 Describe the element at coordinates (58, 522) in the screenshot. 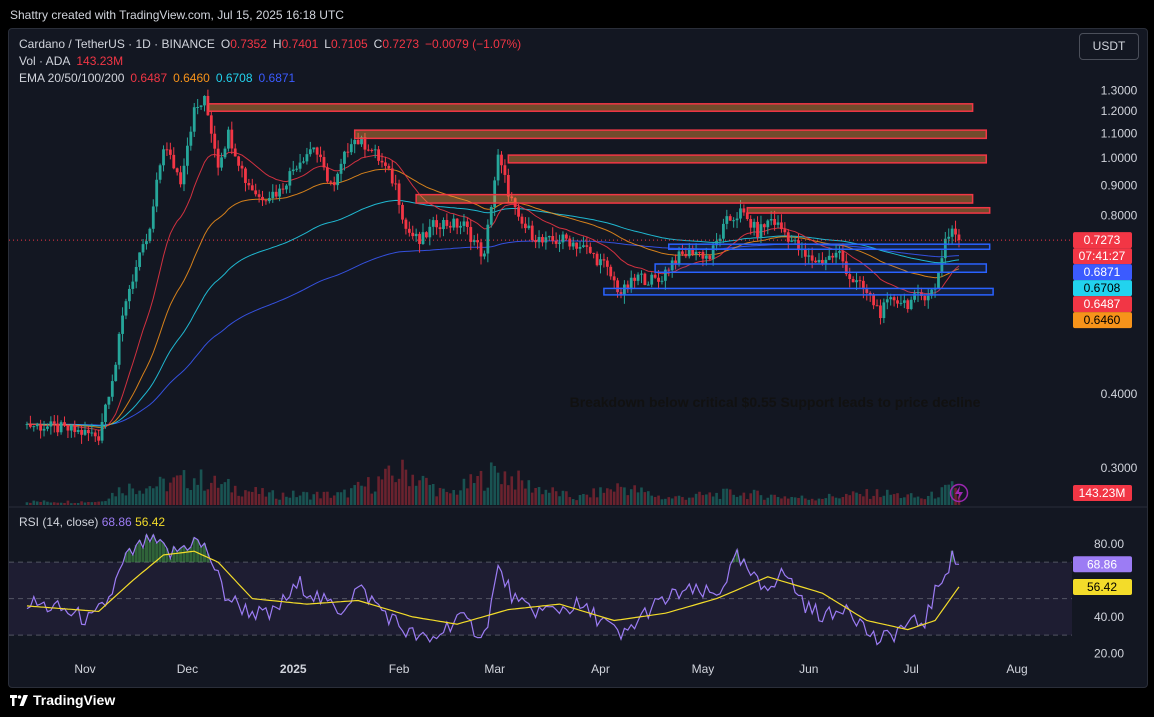

I see `rsi-label: RSI (14, close)` at that location.